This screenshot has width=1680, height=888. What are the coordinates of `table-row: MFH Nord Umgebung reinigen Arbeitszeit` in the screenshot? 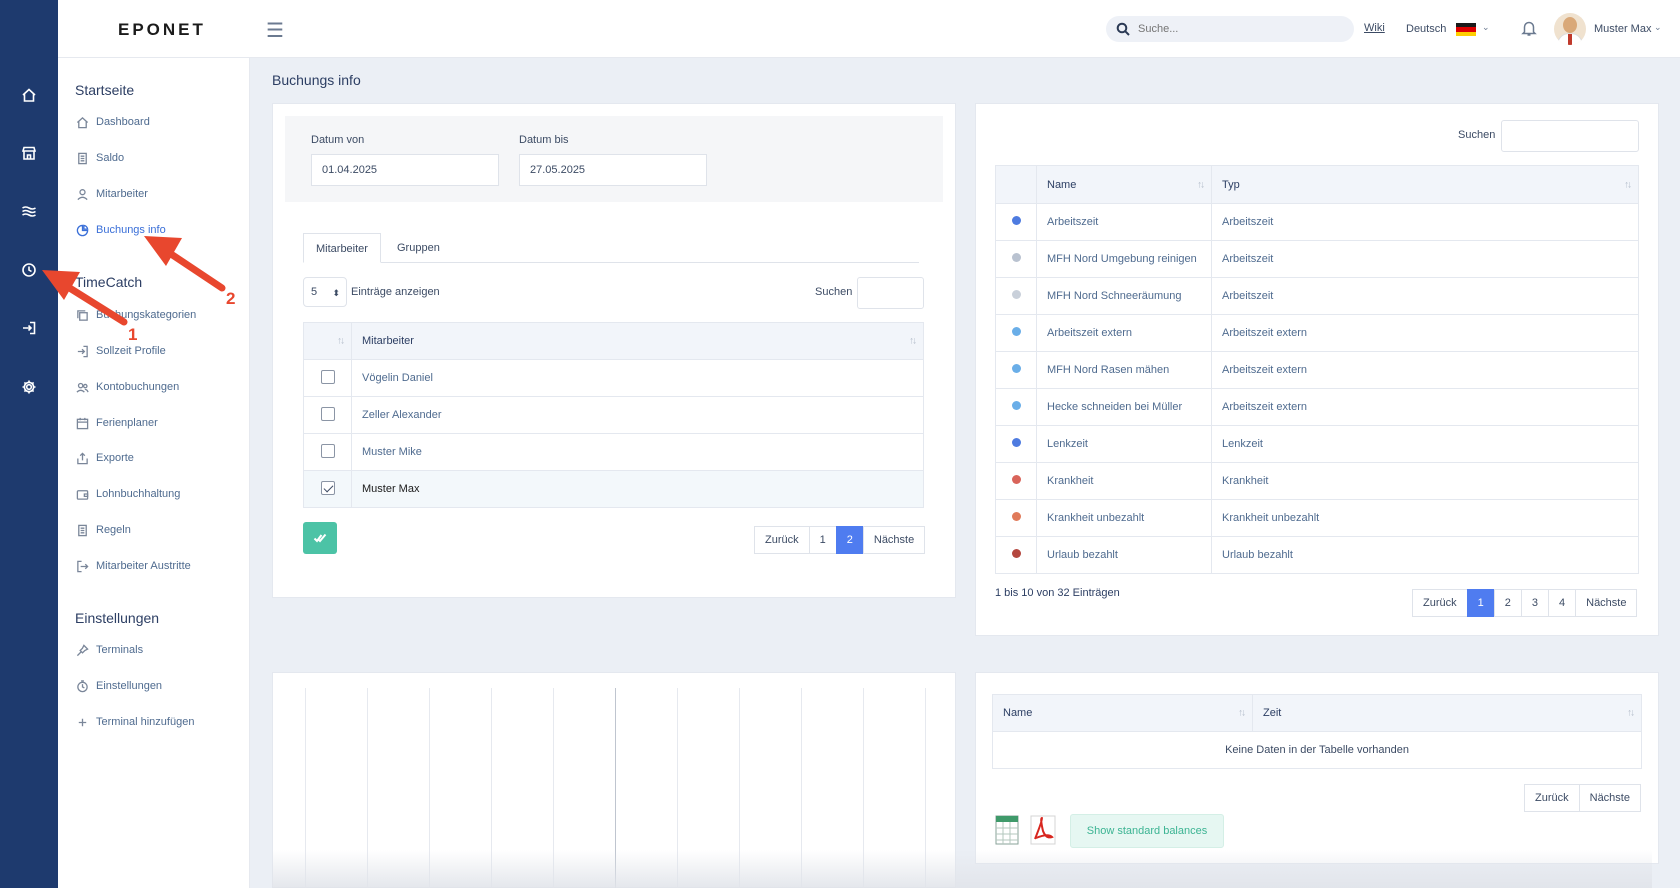 It's located at (1317, 259).